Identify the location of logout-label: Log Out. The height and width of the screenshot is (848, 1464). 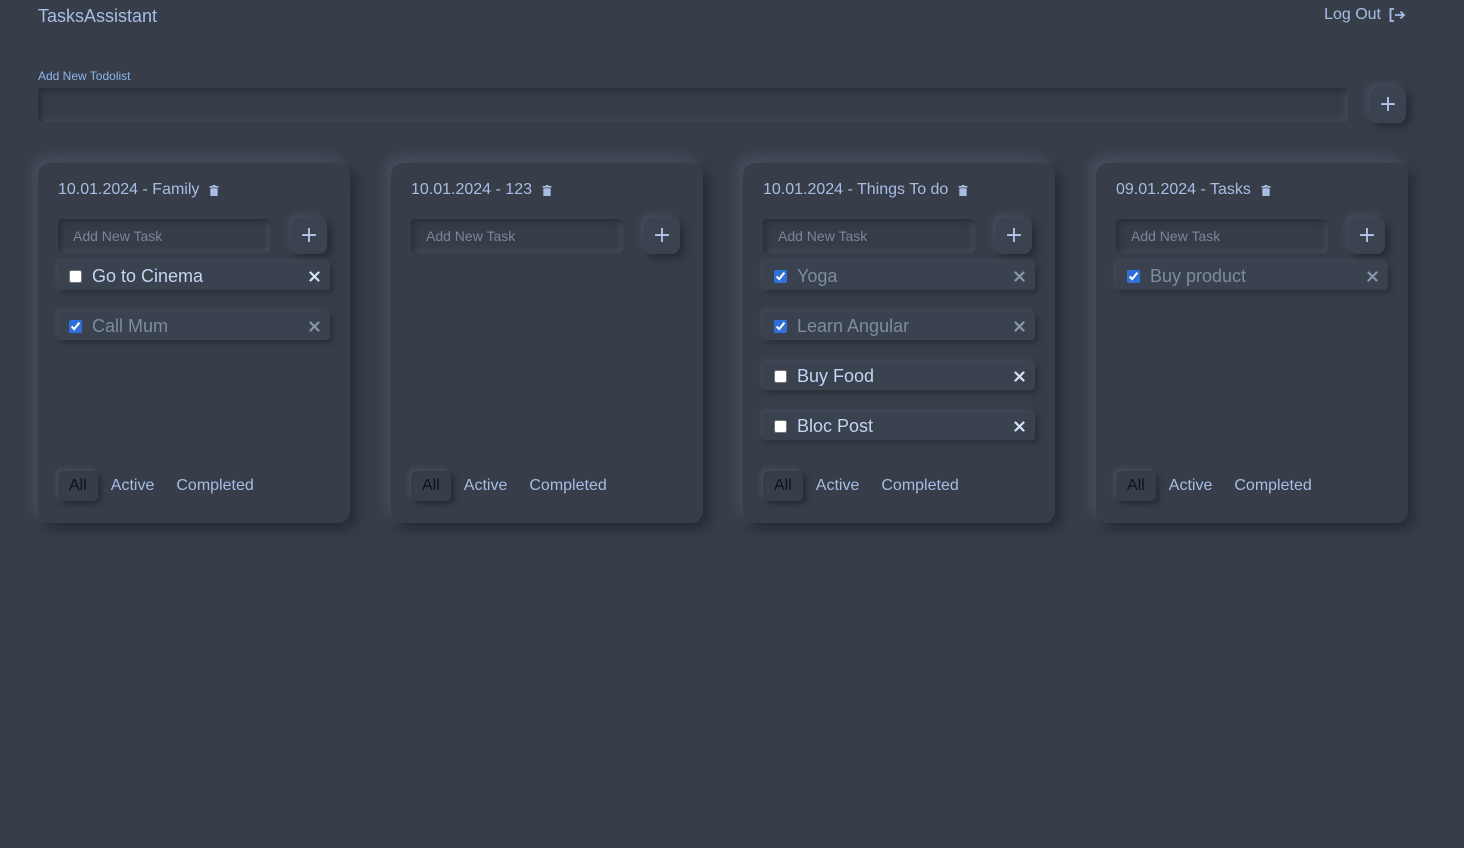
(1352, 14).